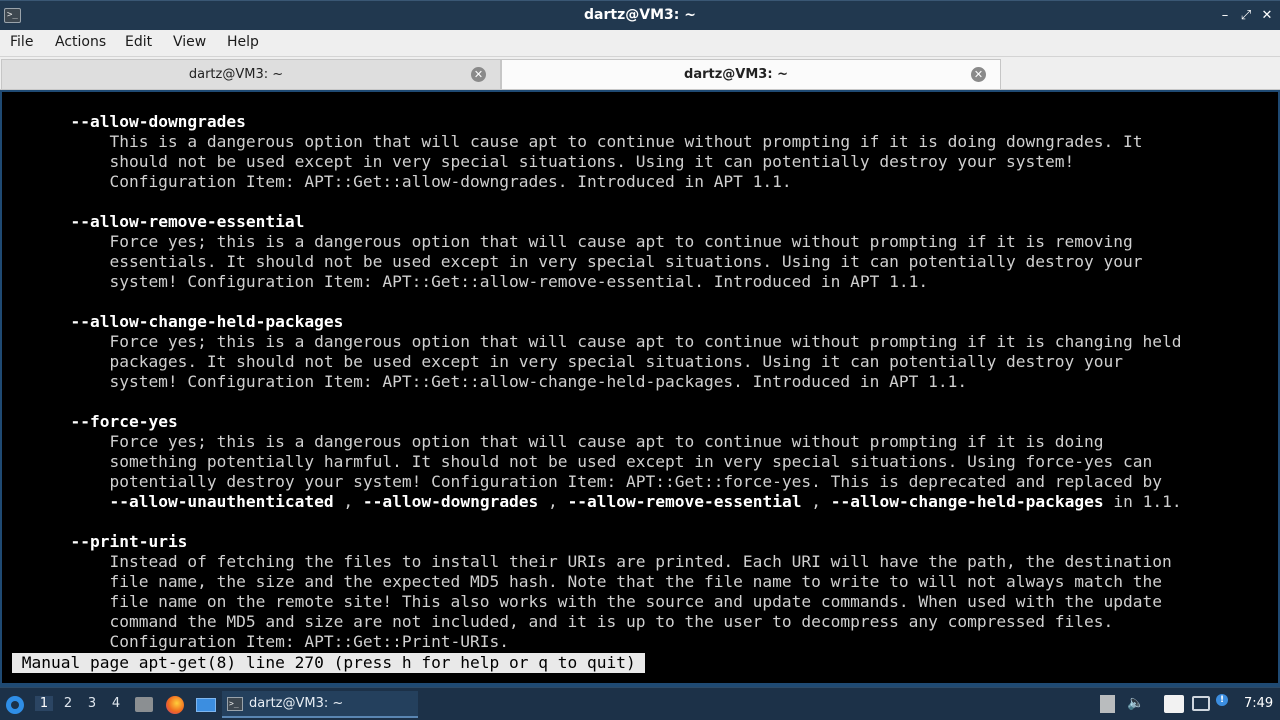 The width and height of the screenshot is (1280, 720). What do you see at coordinates (1225, 16) in the screenshot?
I see `minimize-icon: –` at bounding box center [1225, 16].